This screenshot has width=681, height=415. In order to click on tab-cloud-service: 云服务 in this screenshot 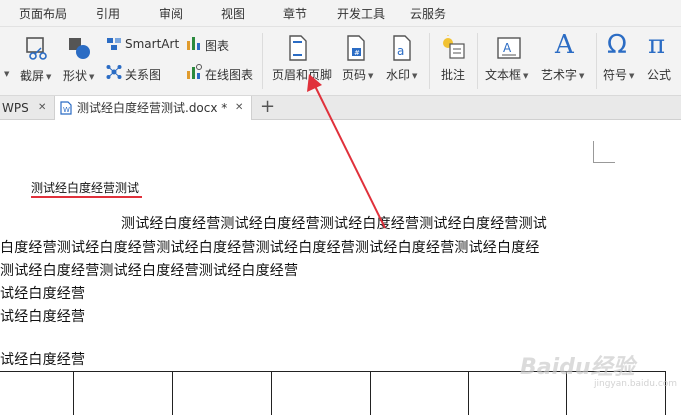, I will do `click(428, 13)`.